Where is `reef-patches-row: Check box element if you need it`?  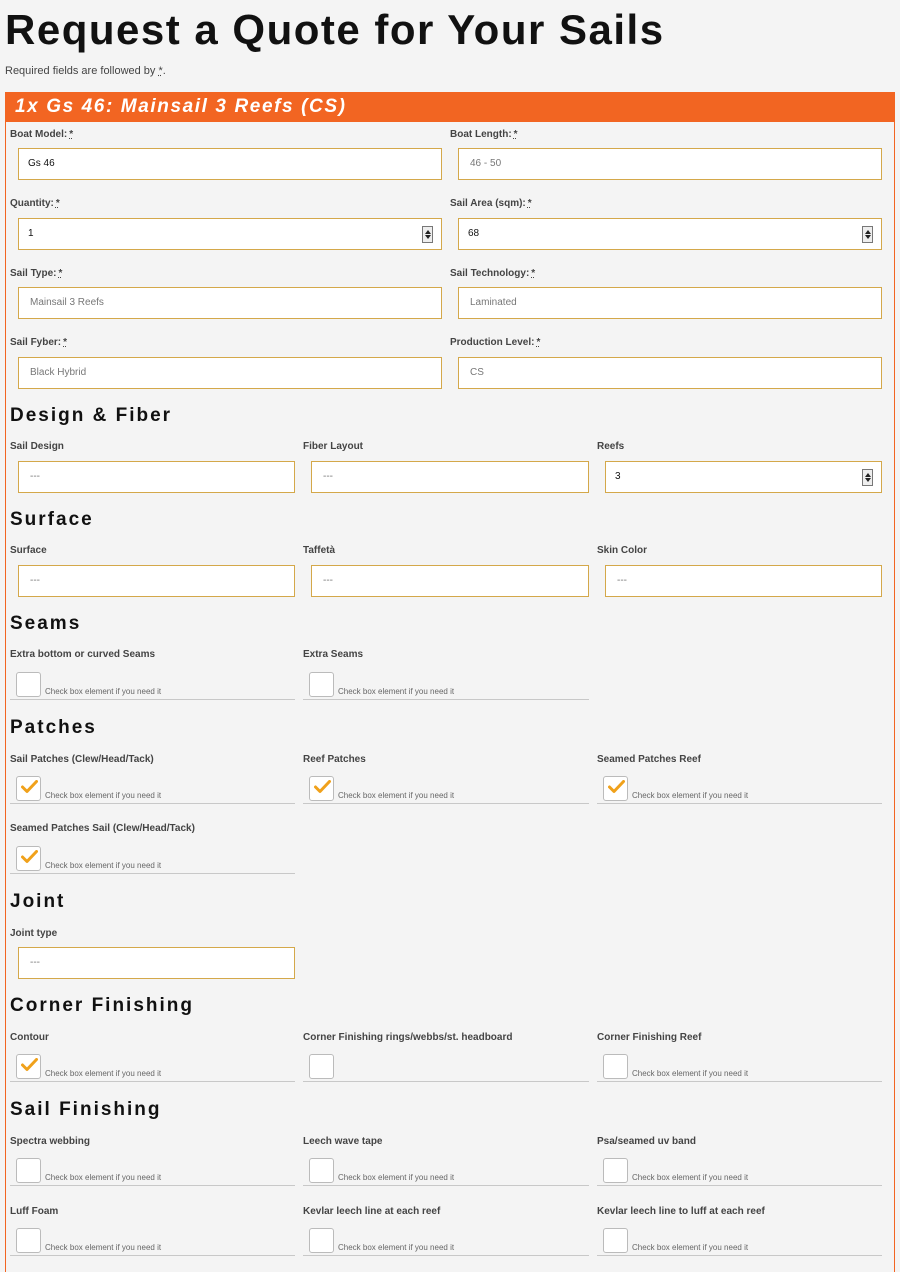 reef-patches-row: Check box element if you need it is located at coordinates (446, 790).